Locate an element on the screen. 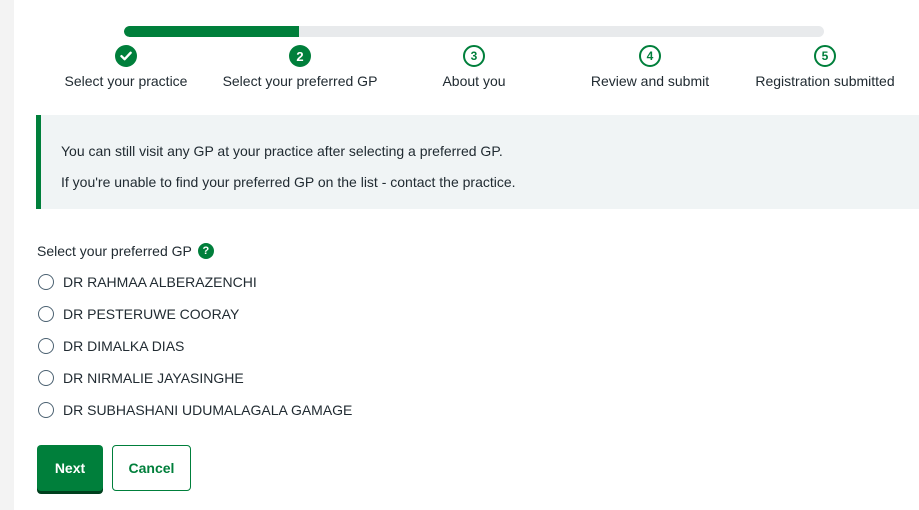 Image resolution: width=919 pixels, height=510 pixels. step-label: Registration submitted is located at coordinates (825, 81).